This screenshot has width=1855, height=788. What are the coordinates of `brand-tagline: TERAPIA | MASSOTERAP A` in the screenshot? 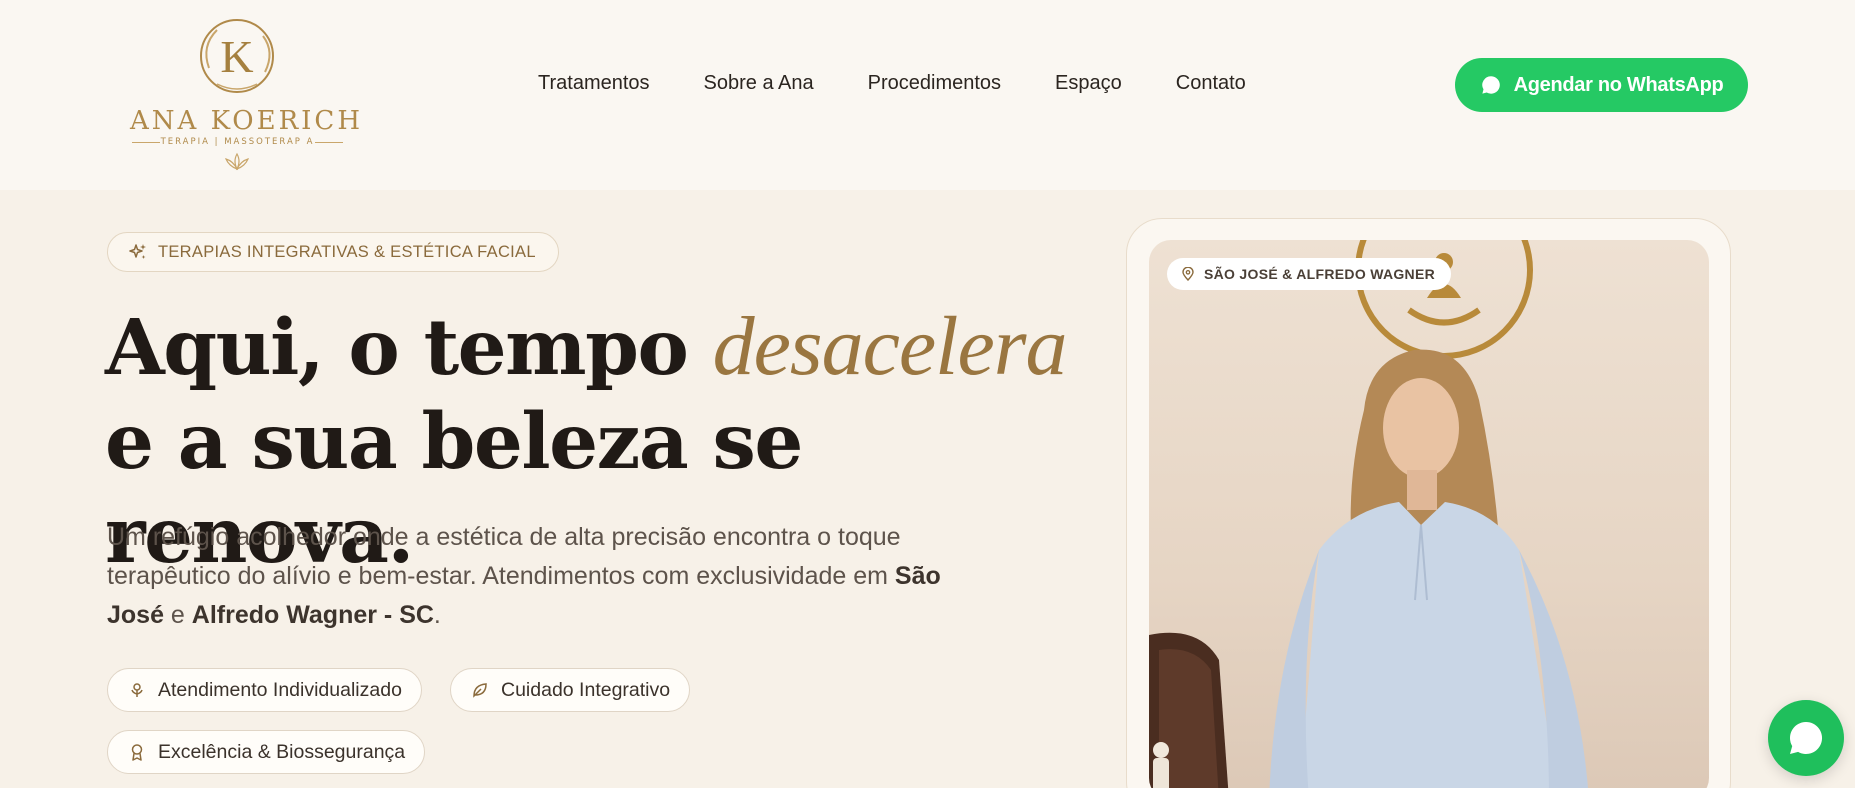 It's located at (237, 142).